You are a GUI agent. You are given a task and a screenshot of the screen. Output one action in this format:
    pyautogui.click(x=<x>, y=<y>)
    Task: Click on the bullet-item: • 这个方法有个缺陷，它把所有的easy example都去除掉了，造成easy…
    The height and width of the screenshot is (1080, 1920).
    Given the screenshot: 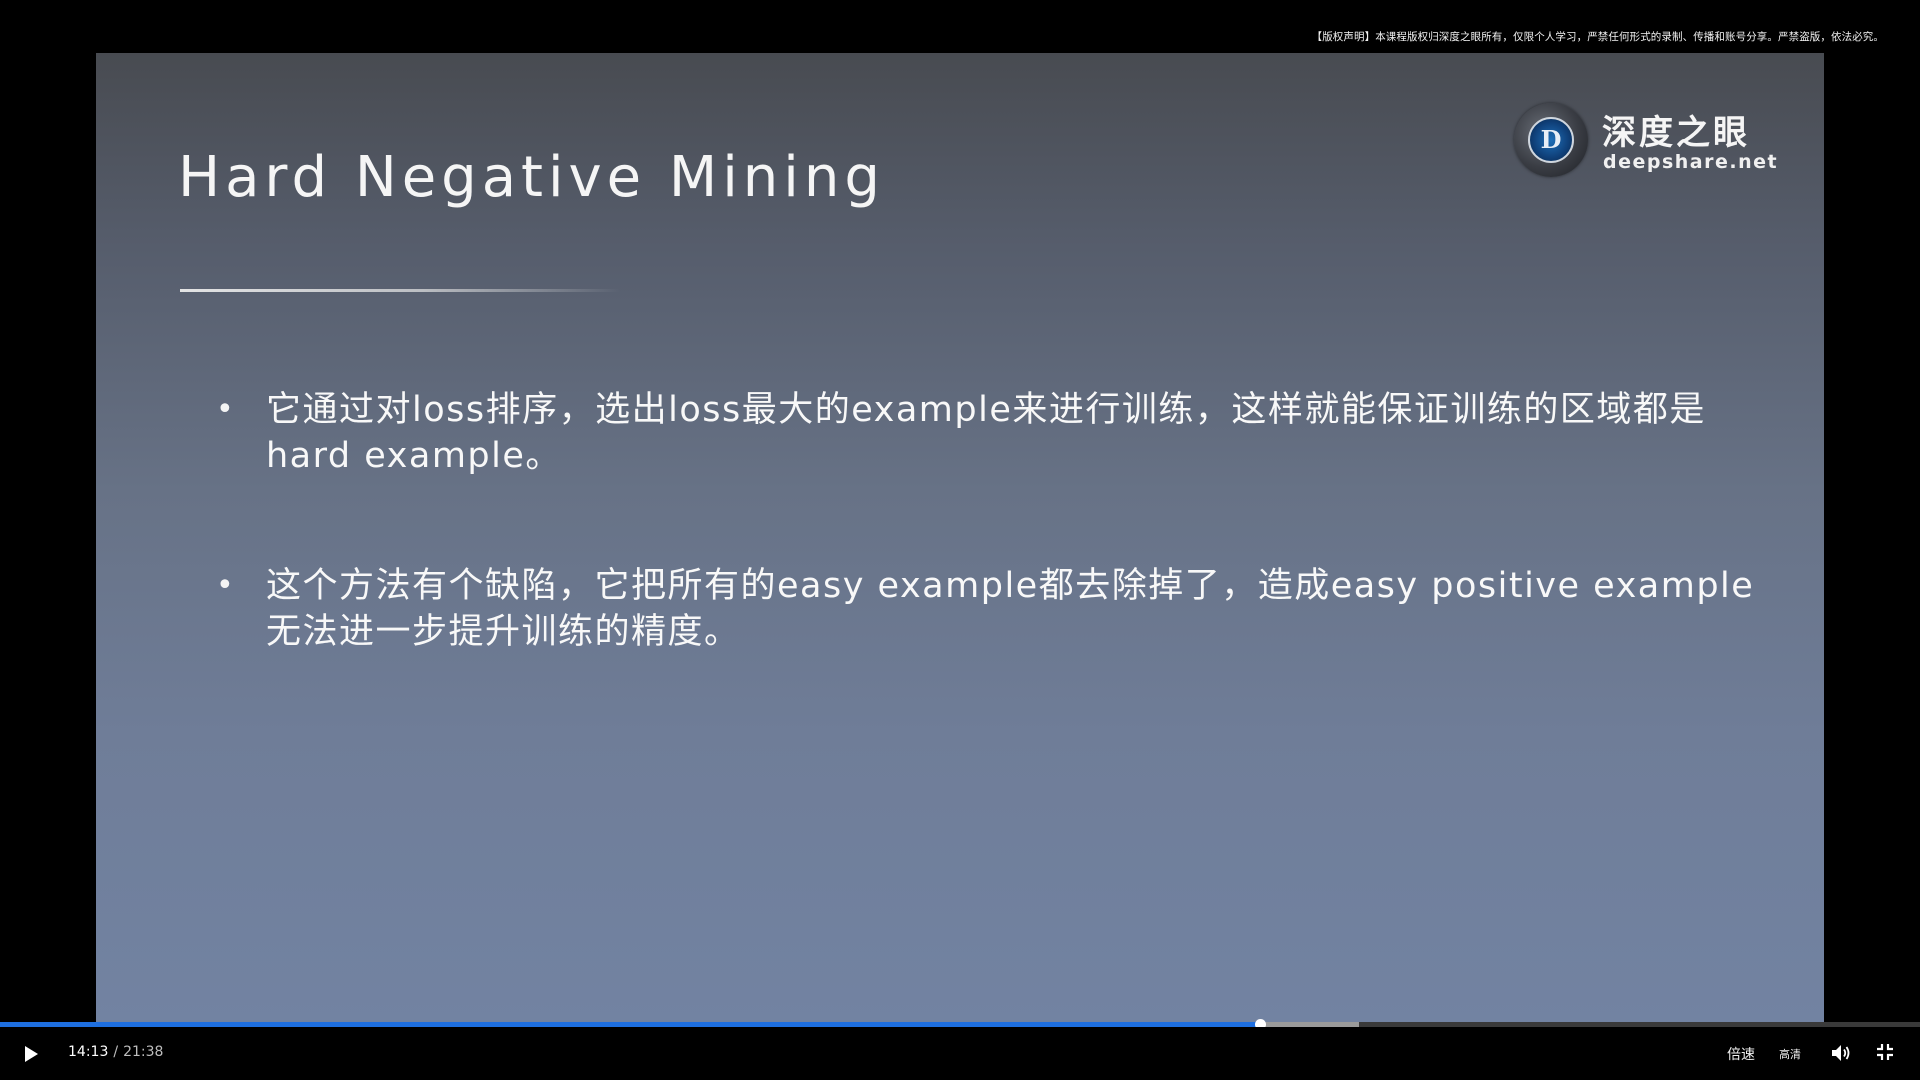 What is the action you would take?
    pyautogui.click(x=986, y=609)
    